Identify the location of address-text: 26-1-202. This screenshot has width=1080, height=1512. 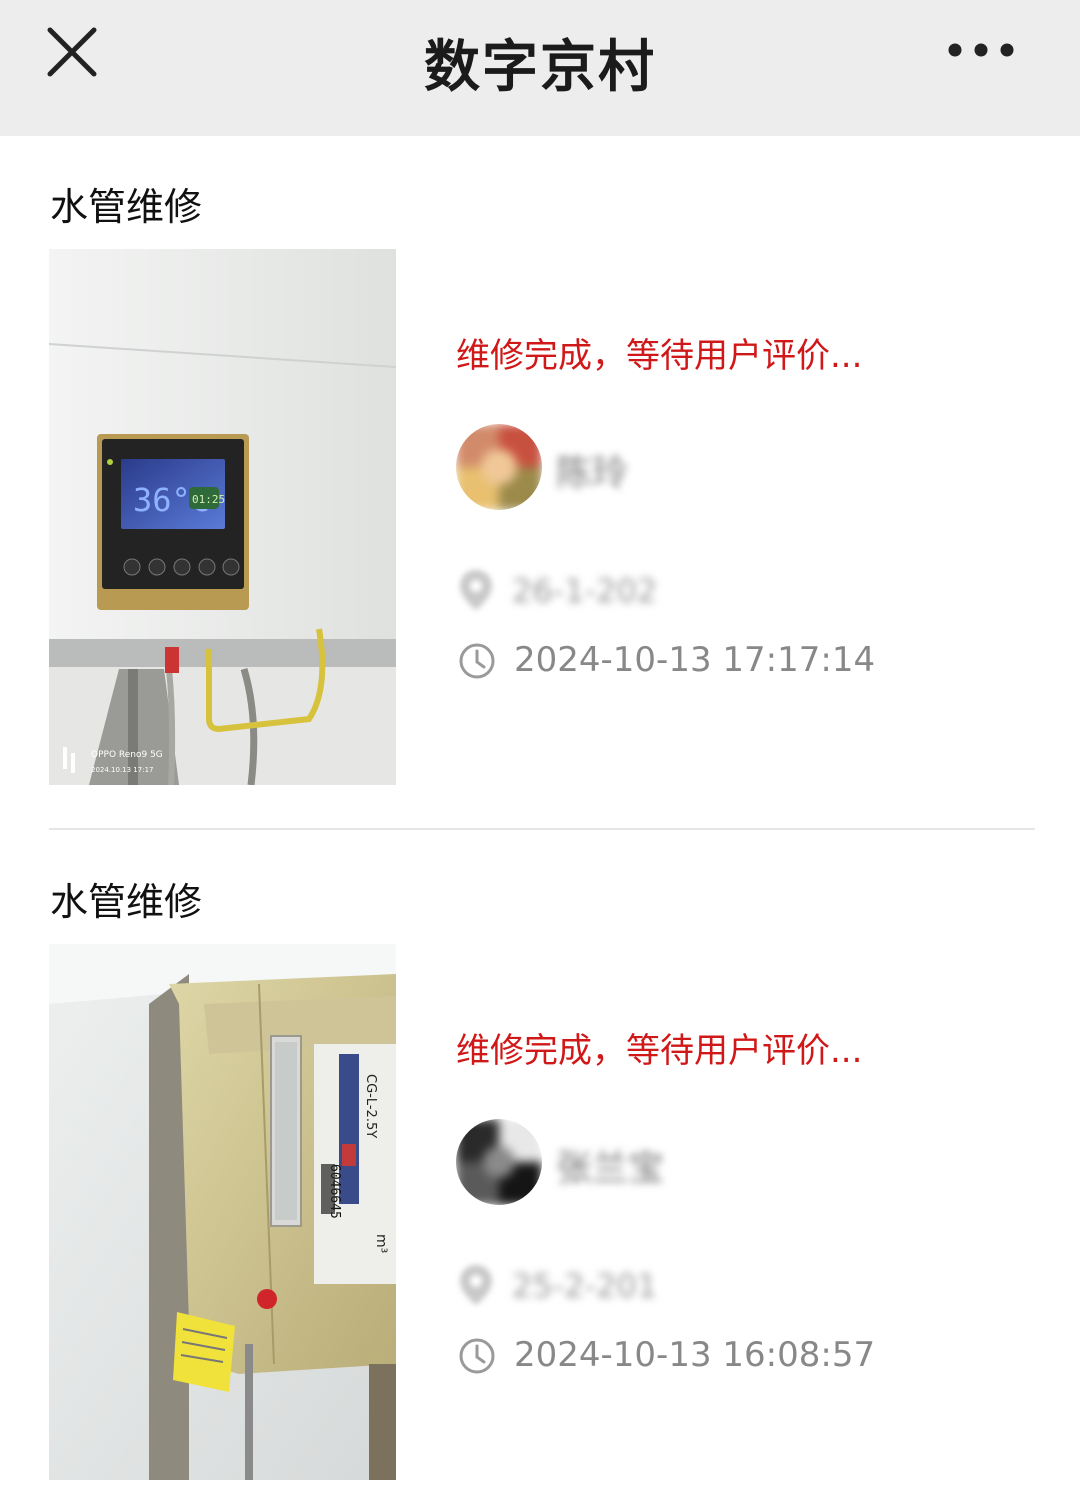
(585, 591).